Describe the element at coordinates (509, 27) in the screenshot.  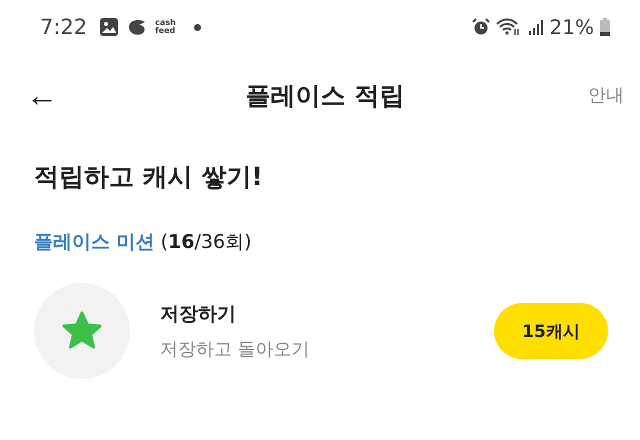
I see `wifi-icon` at that location.